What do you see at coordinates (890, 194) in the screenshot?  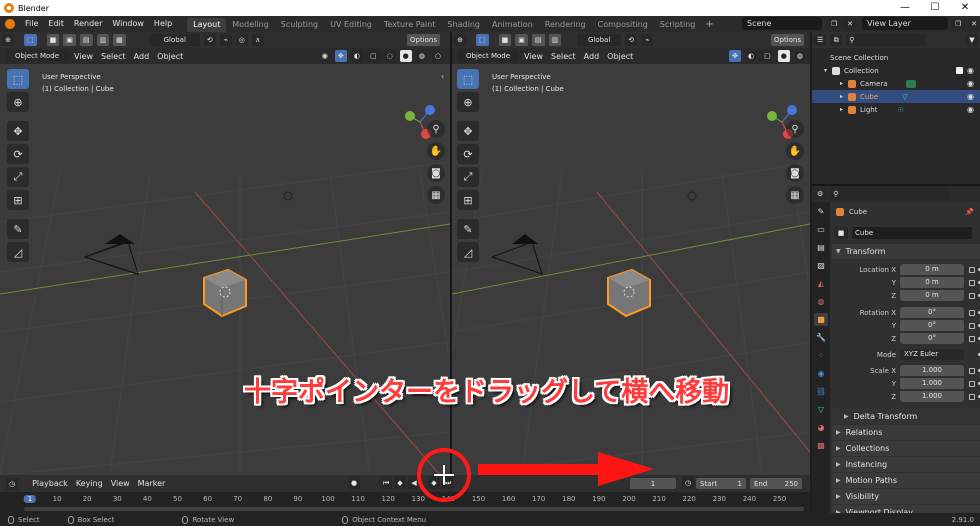 I see `properties-search-input: ⚲` at bounding box center [890, 194].